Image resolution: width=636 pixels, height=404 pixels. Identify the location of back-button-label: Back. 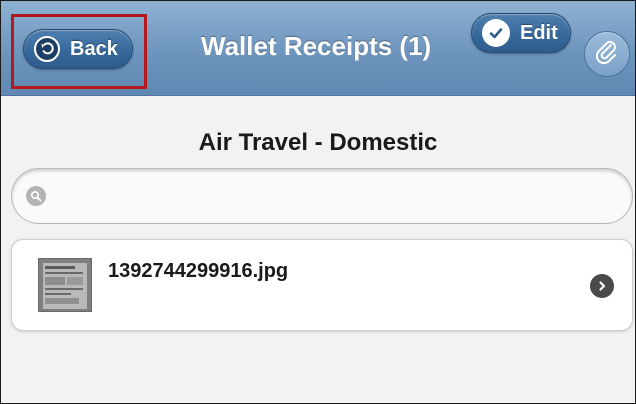
(94, 48).